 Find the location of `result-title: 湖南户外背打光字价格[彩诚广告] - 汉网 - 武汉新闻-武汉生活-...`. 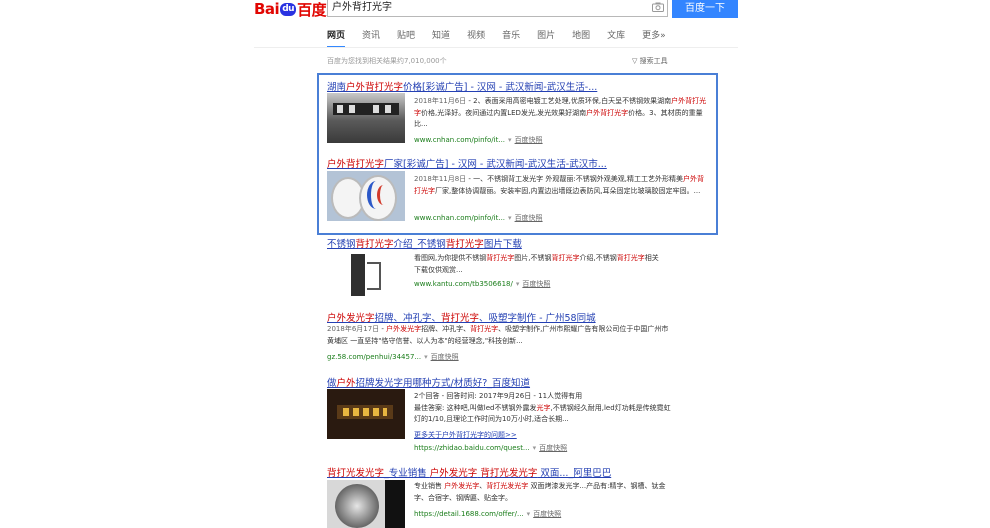

result-title: 湖南户外背打光字价格[彩诚广告] - 汉网 - 武汉新闻-武汉生活-... is located at coordinates (462, 86).